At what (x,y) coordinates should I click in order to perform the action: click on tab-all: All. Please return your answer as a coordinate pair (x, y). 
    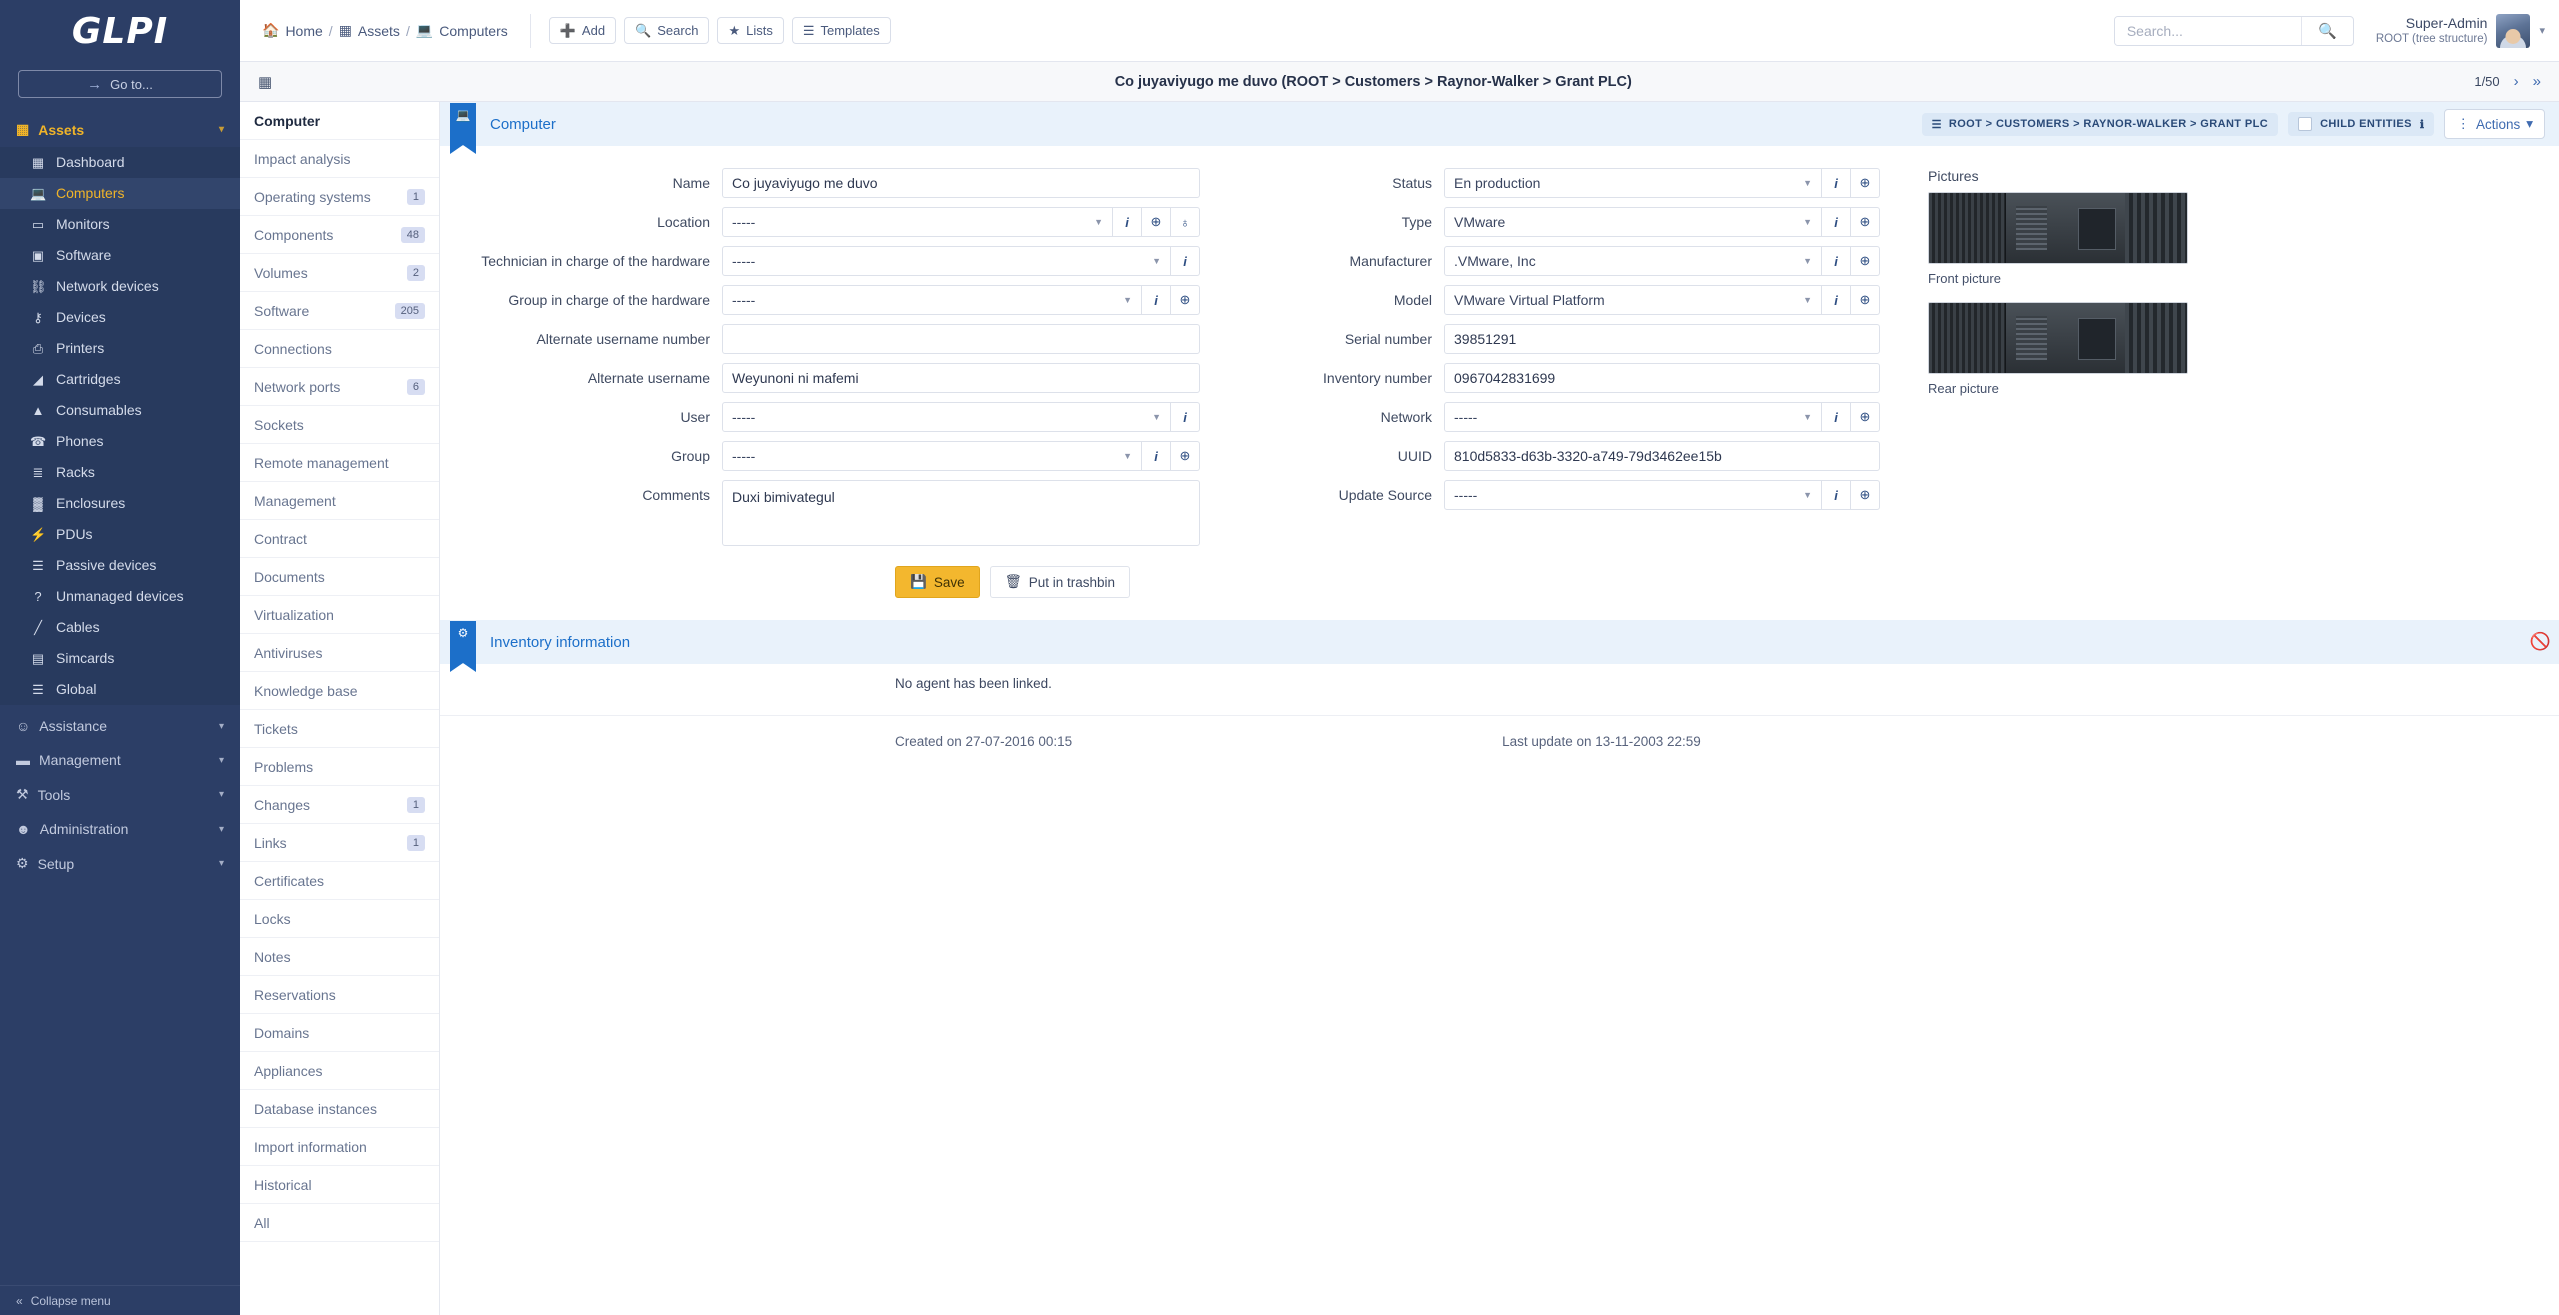
    Looking at the image, I should click on (339, 1223).